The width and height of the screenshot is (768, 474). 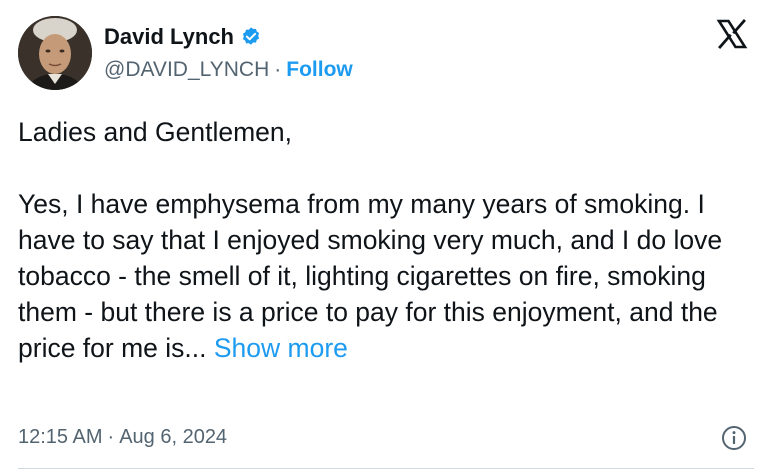 I want to click on display-name: David Lynch, so click(x=169, y=37).